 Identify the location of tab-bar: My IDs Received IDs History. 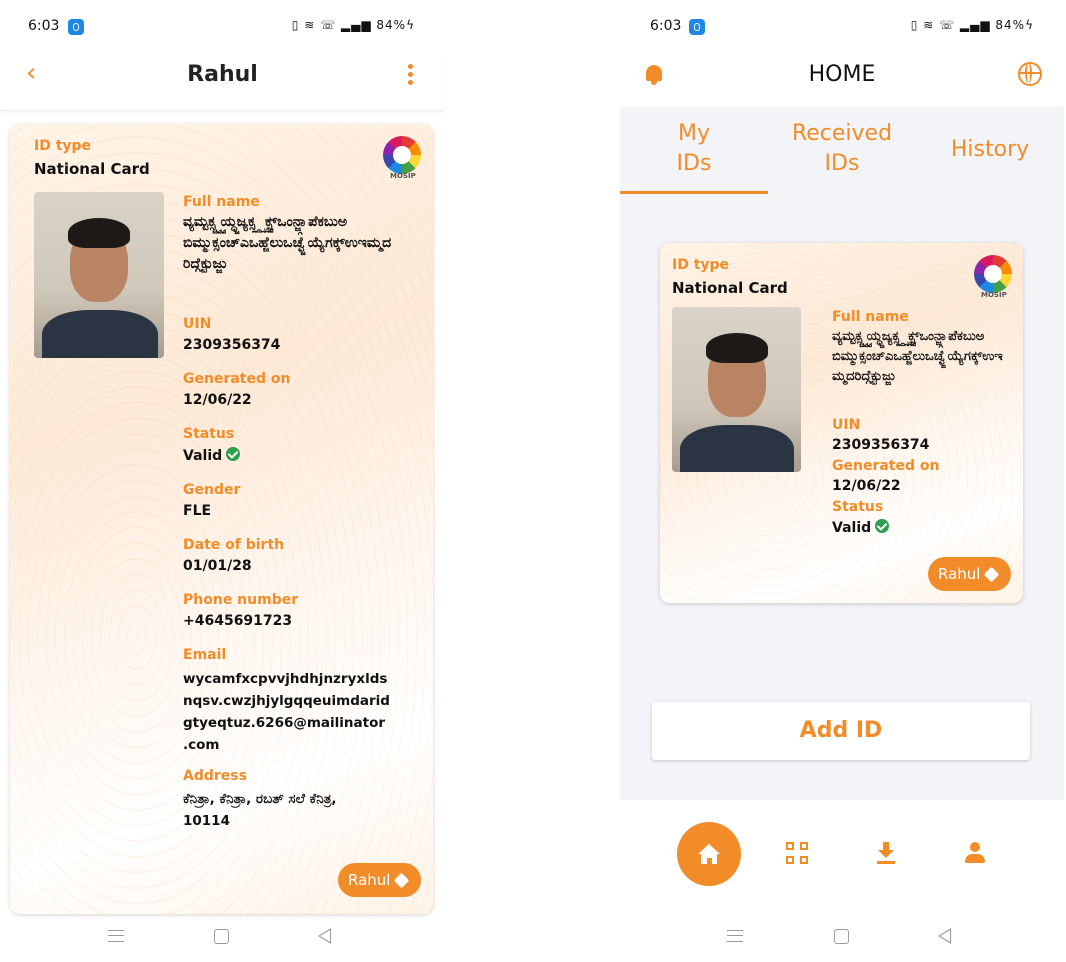
(842, 151).